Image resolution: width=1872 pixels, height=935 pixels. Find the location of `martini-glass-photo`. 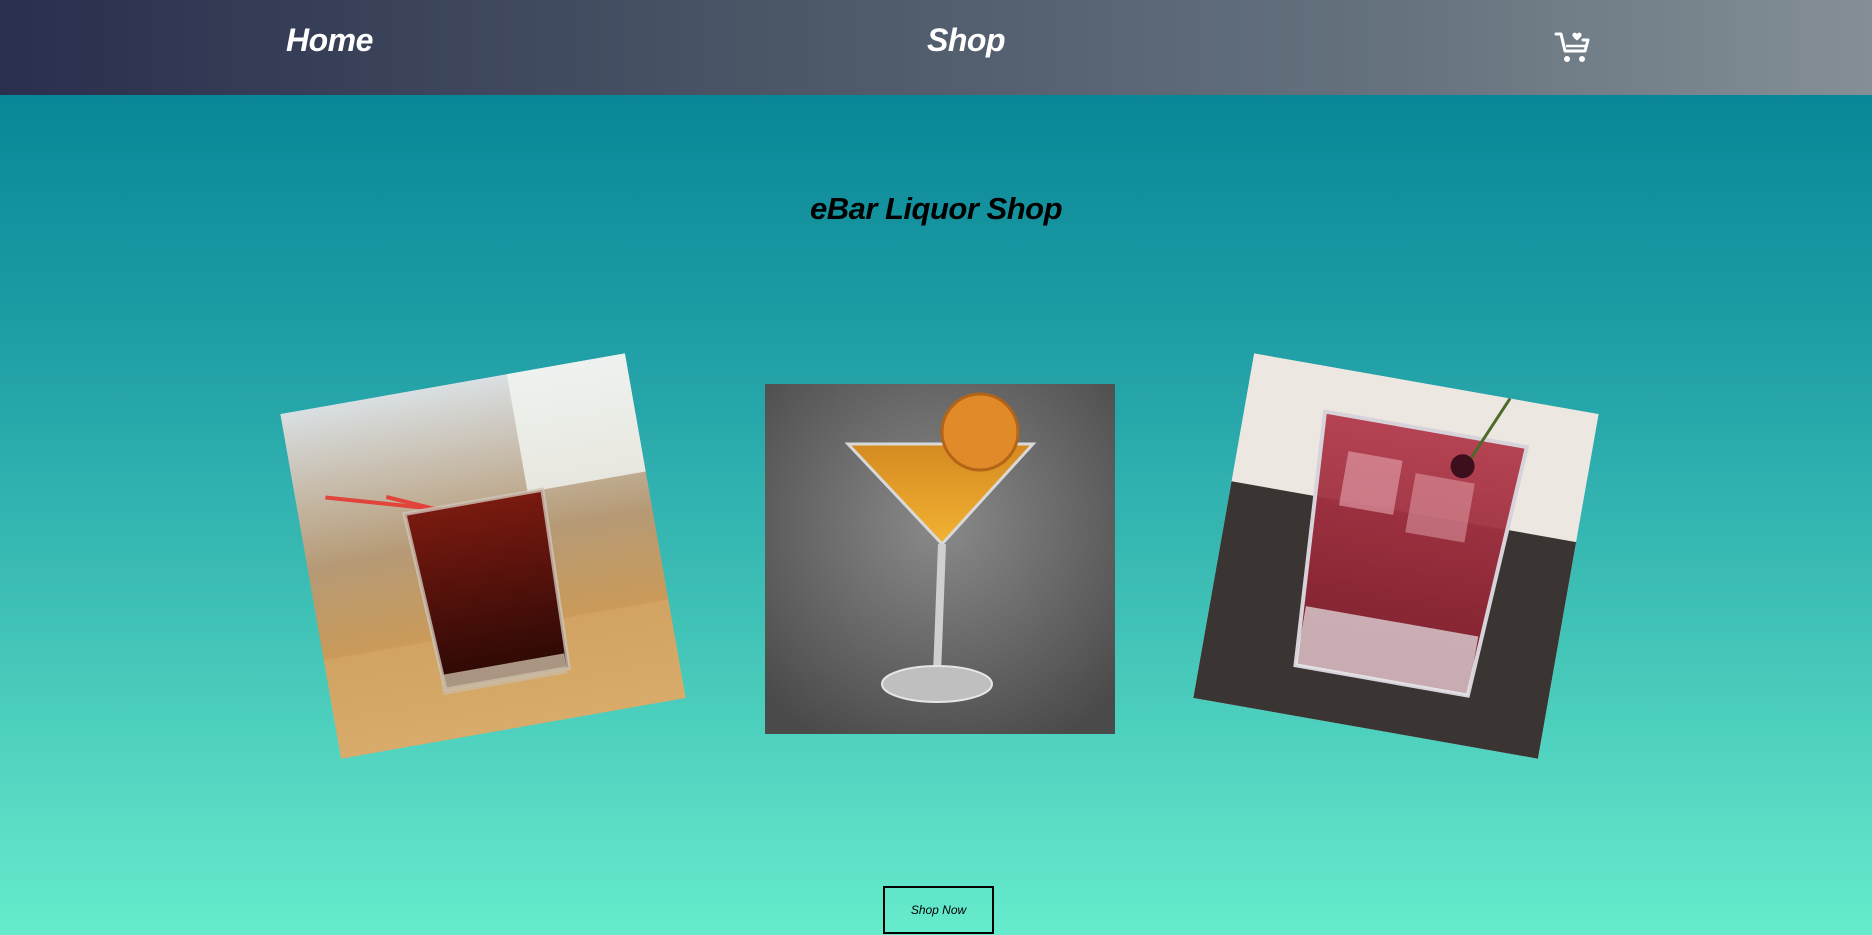

martini-glass-photo is located at coordinates (940, 559).